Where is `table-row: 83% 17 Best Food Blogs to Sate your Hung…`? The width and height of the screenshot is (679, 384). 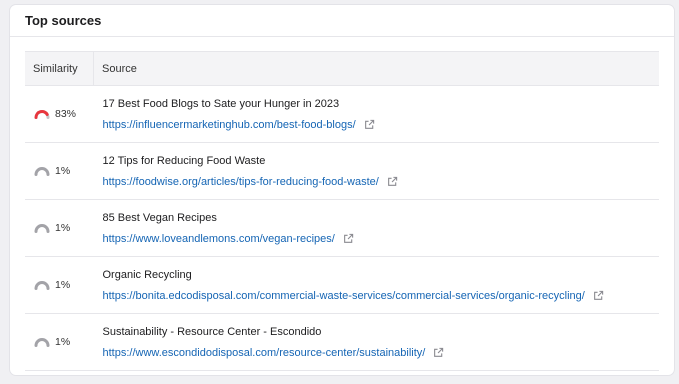 table-row: 83% 17 Best Food Blogs to Sate your Hung… is located at coordinates (342, 114).